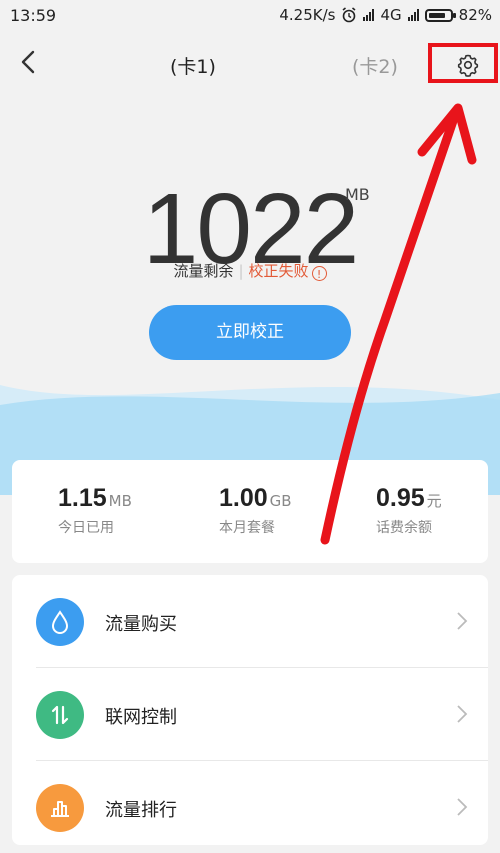 The width and height of the screenshot is (500, 853). I want to click on alarm-icon, so click(349, 15).